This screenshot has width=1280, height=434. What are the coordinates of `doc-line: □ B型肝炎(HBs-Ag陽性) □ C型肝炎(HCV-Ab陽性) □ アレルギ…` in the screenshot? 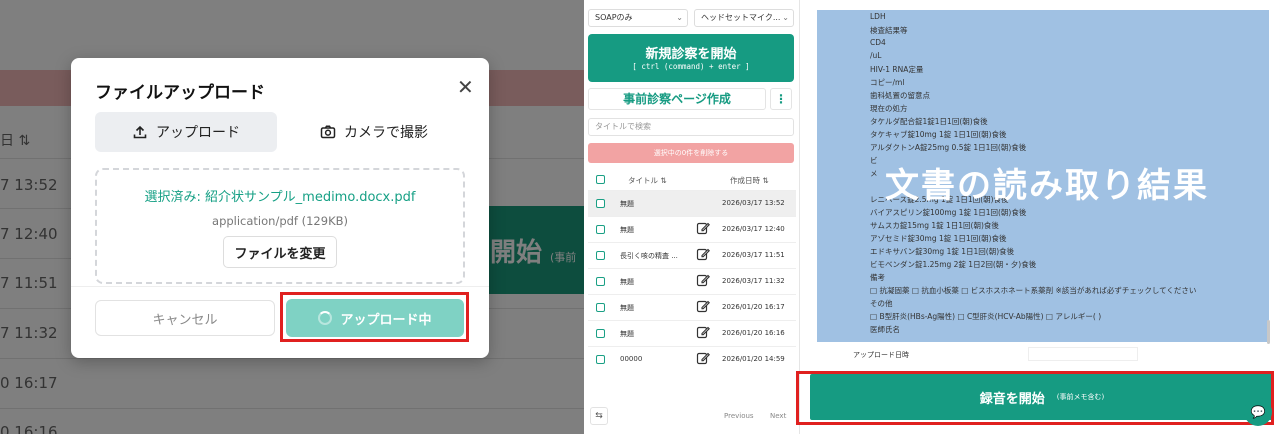 It's located at (986, 316).